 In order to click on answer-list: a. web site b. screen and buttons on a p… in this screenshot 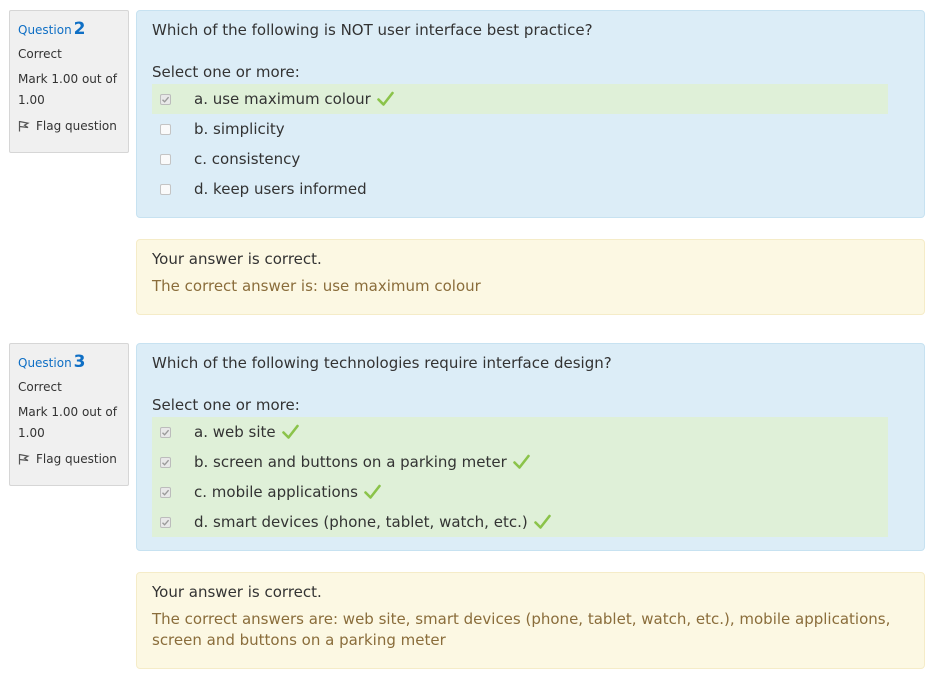, I will do `click(530, 477)`.